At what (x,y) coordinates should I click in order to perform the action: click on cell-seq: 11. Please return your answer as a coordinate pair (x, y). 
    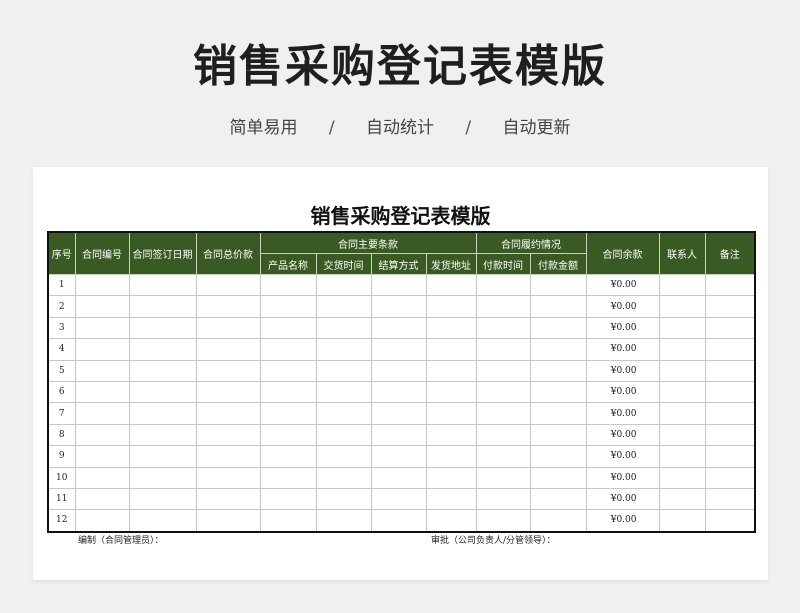
    Looking at the image, I should click on (61, 499).